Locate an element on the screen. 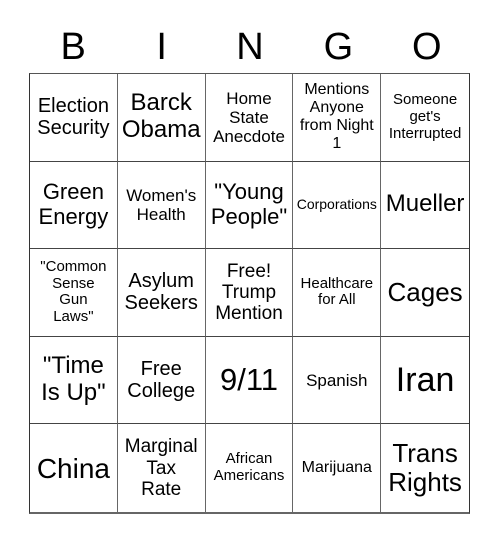 The image size is (500, 544). cell-text: Mueller is located at coordinates (425, 204).